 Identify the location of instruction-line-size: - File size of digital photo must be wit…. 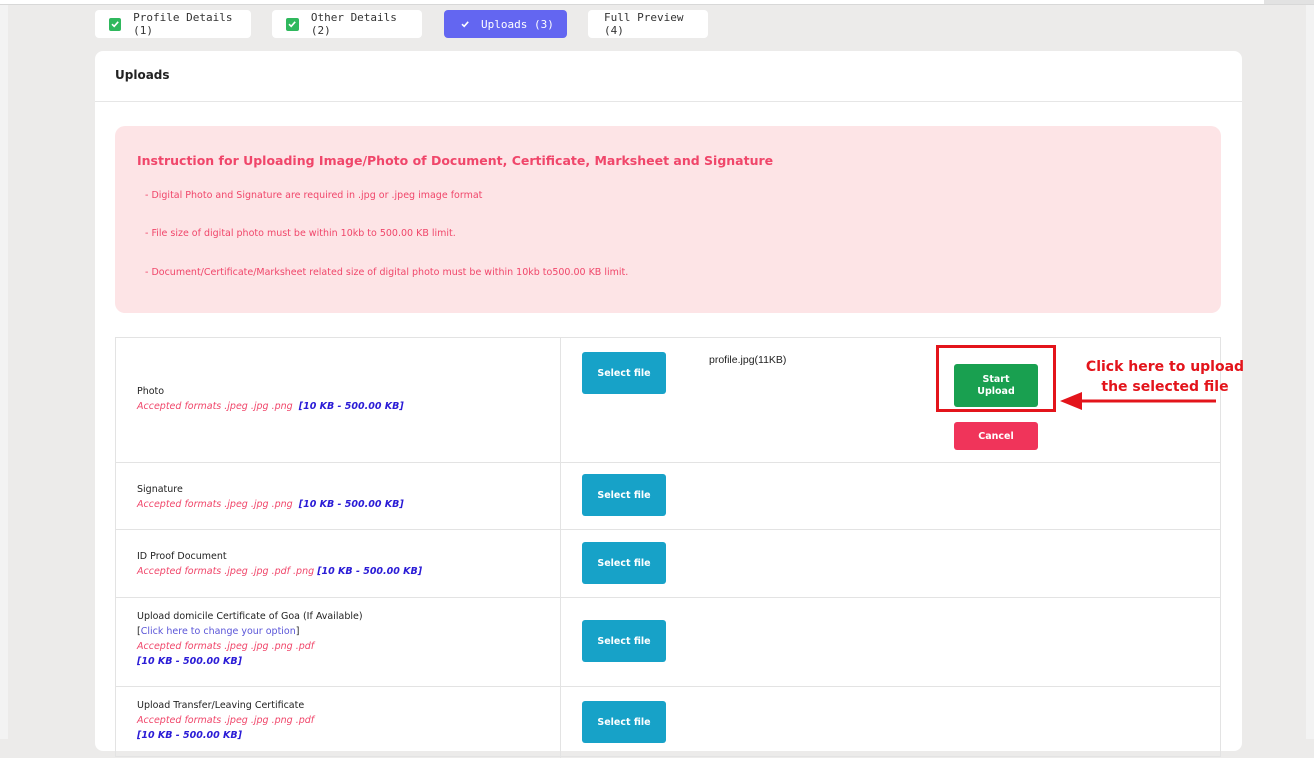
(300, 233).